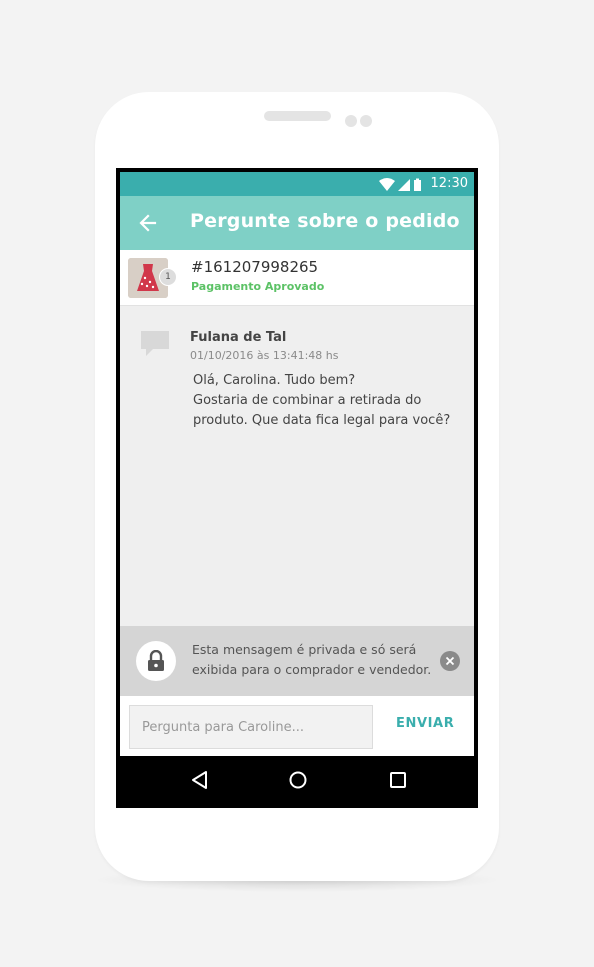 Image resolution: width=594 pixels, height=967 pixels. What do you see at coordinates (322, 420) in the screenshot?
I see `message-line: produto. Que data fica legal para você?` at bounding box center [322, 420].